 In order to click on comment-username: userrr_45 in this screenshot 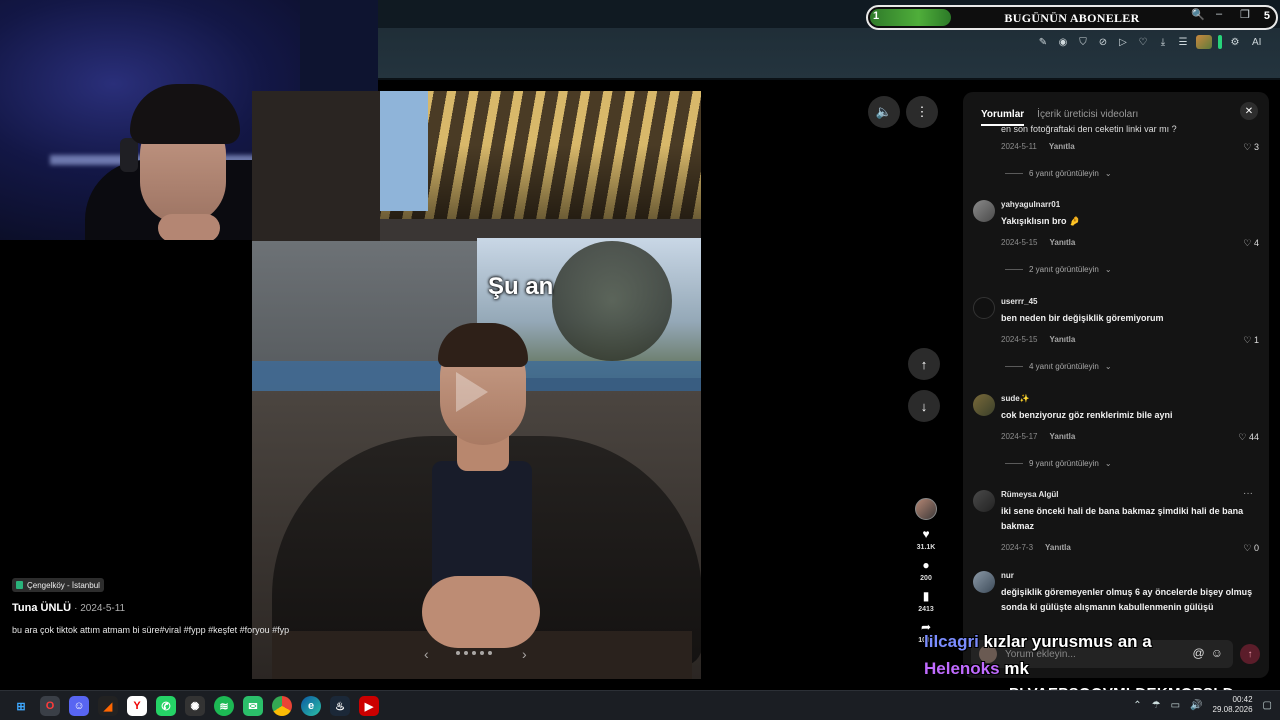, I will do `click(1019, 301)`.